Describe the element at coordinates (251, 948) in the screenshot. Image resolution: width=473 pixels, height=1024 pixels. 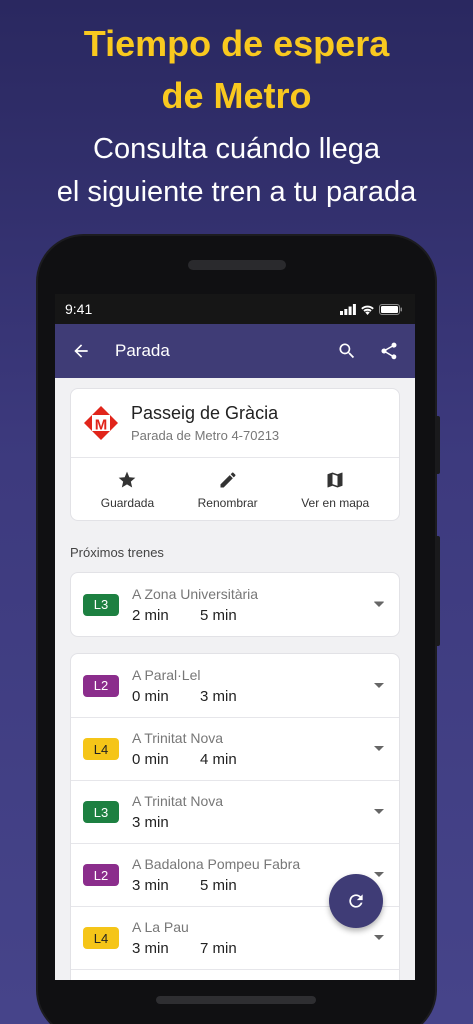
I see `train-times: 3 min 7 min` at that location.